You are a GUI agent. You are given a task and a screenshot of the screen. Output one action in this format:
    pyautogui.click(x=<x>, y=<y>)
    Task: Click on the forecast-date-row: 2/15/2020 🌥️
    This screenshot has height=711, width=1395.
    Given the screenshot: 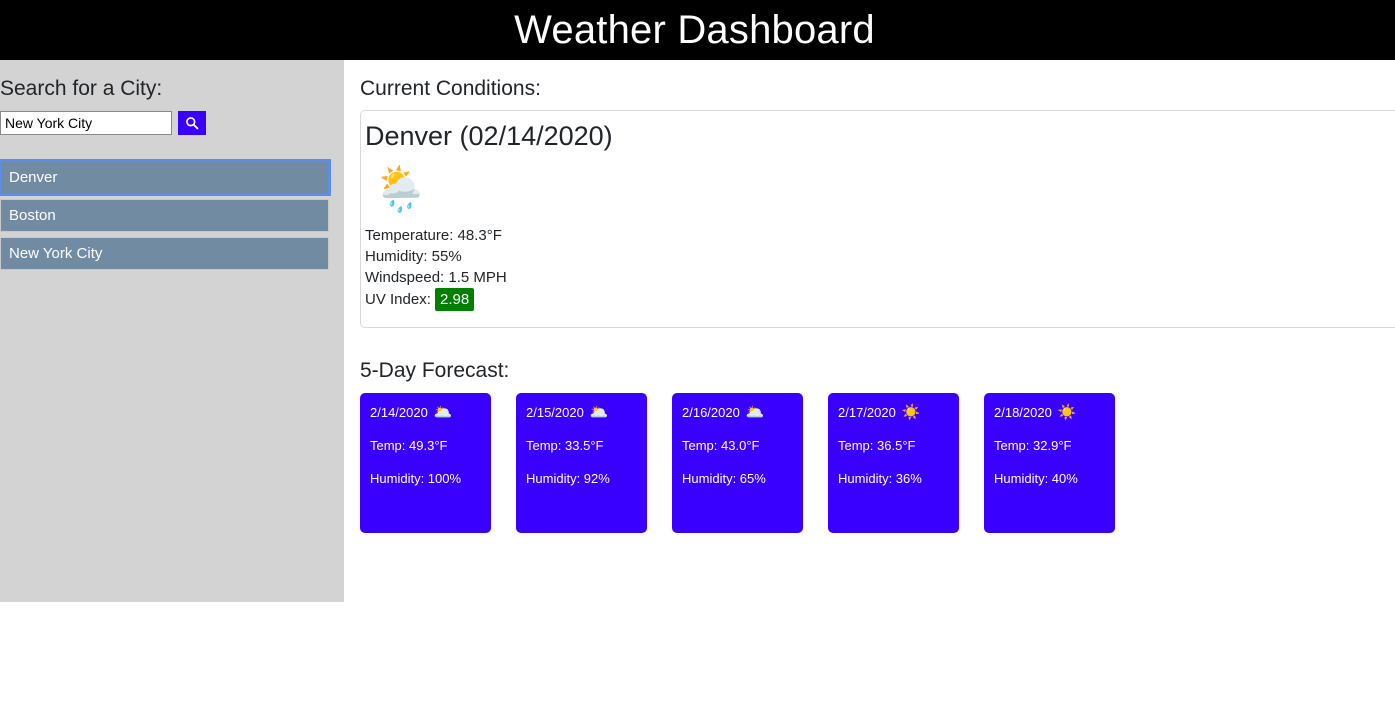 What is the action you would take?
    pyautogui.click(x=581, y=413)
    